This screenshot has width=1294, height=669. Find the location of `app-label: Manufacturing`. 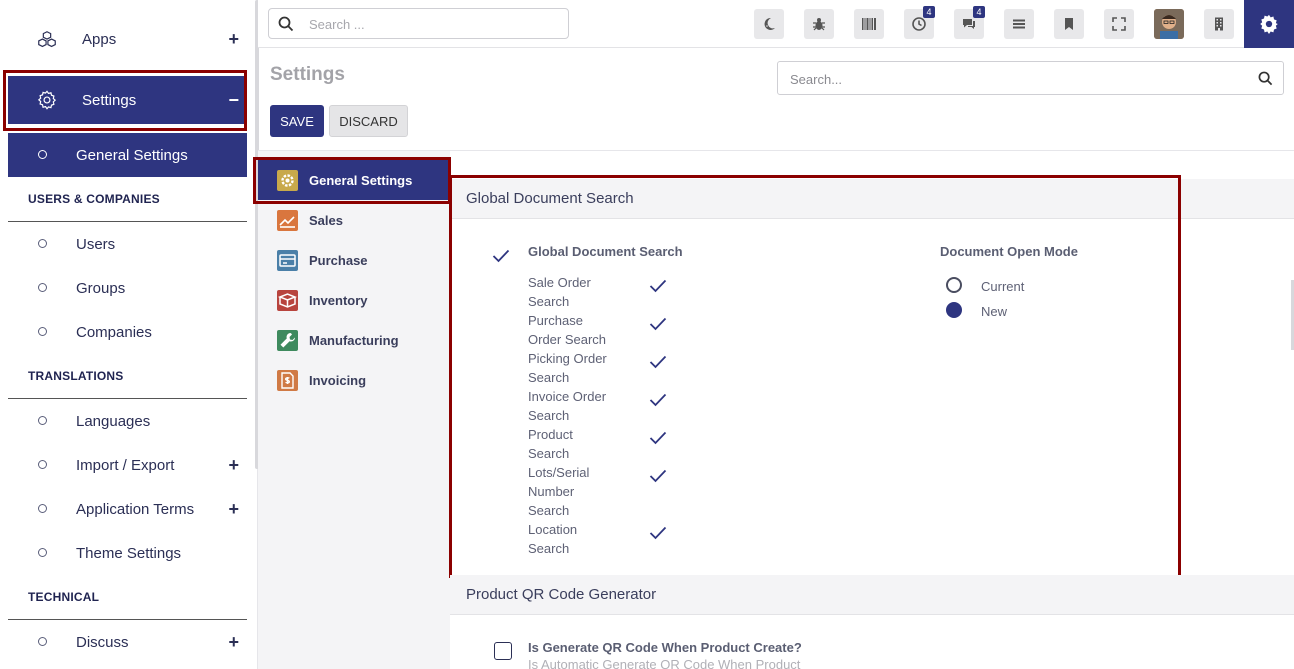

app-label: Manufacturing is located at coordinates (354, 340).